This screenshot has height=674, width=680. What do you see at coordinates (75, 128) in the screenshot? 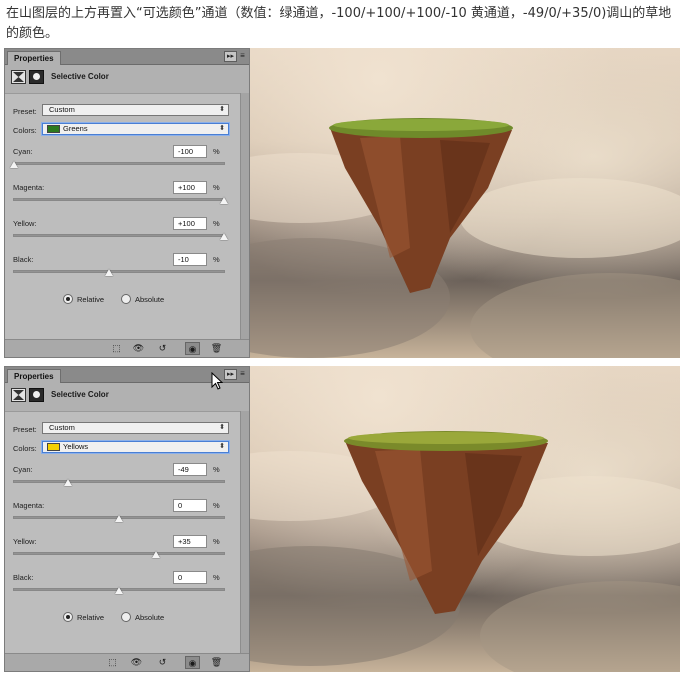
I see `colors-value: Greens` at bounding box center [75, 128].